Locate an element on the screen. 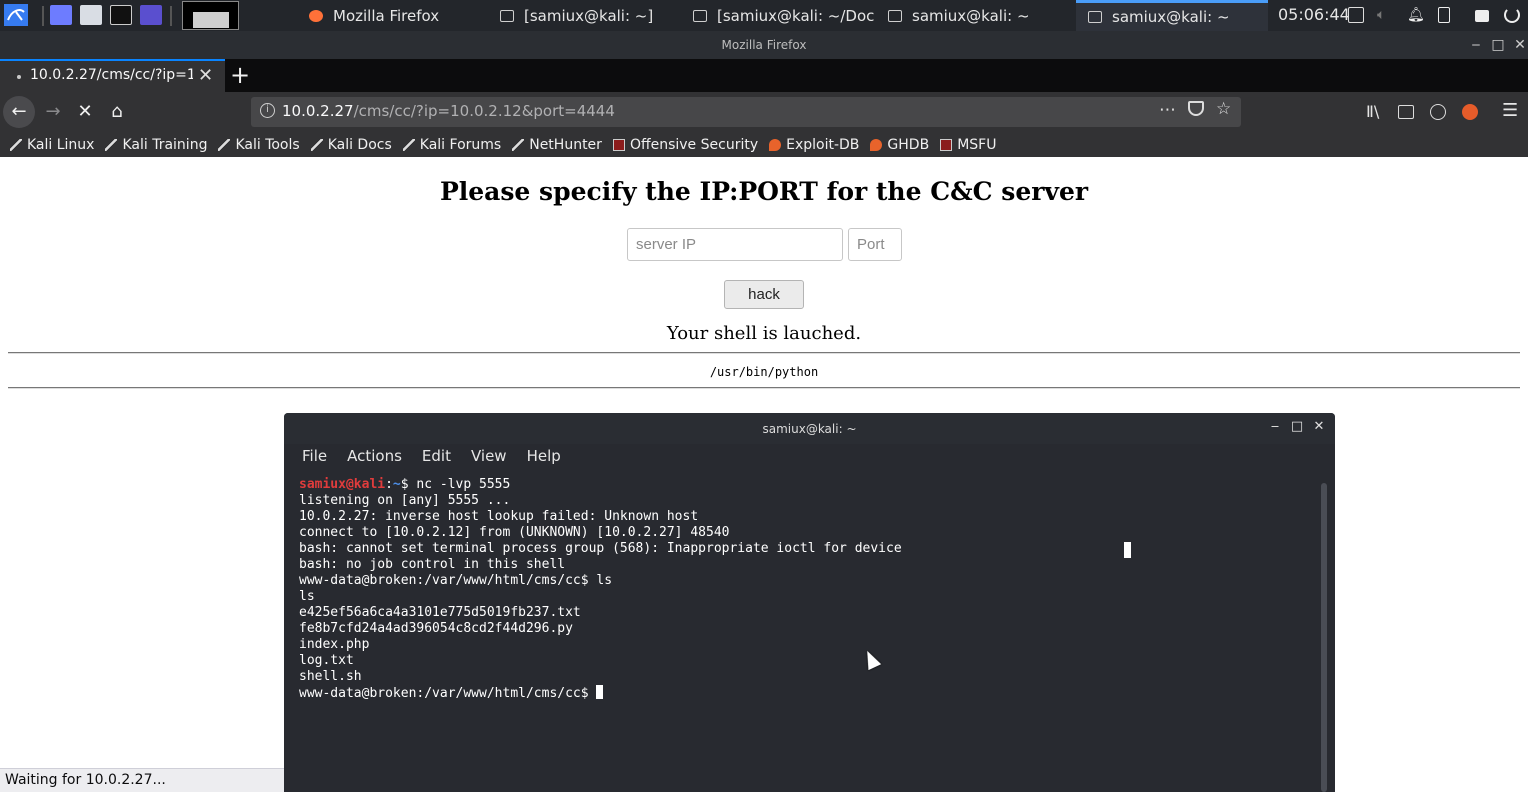 The height and width of the screenshot is (792, 1528). terminal-titlebar: samiux@kali: ~ is located at coordinates (809, 428).